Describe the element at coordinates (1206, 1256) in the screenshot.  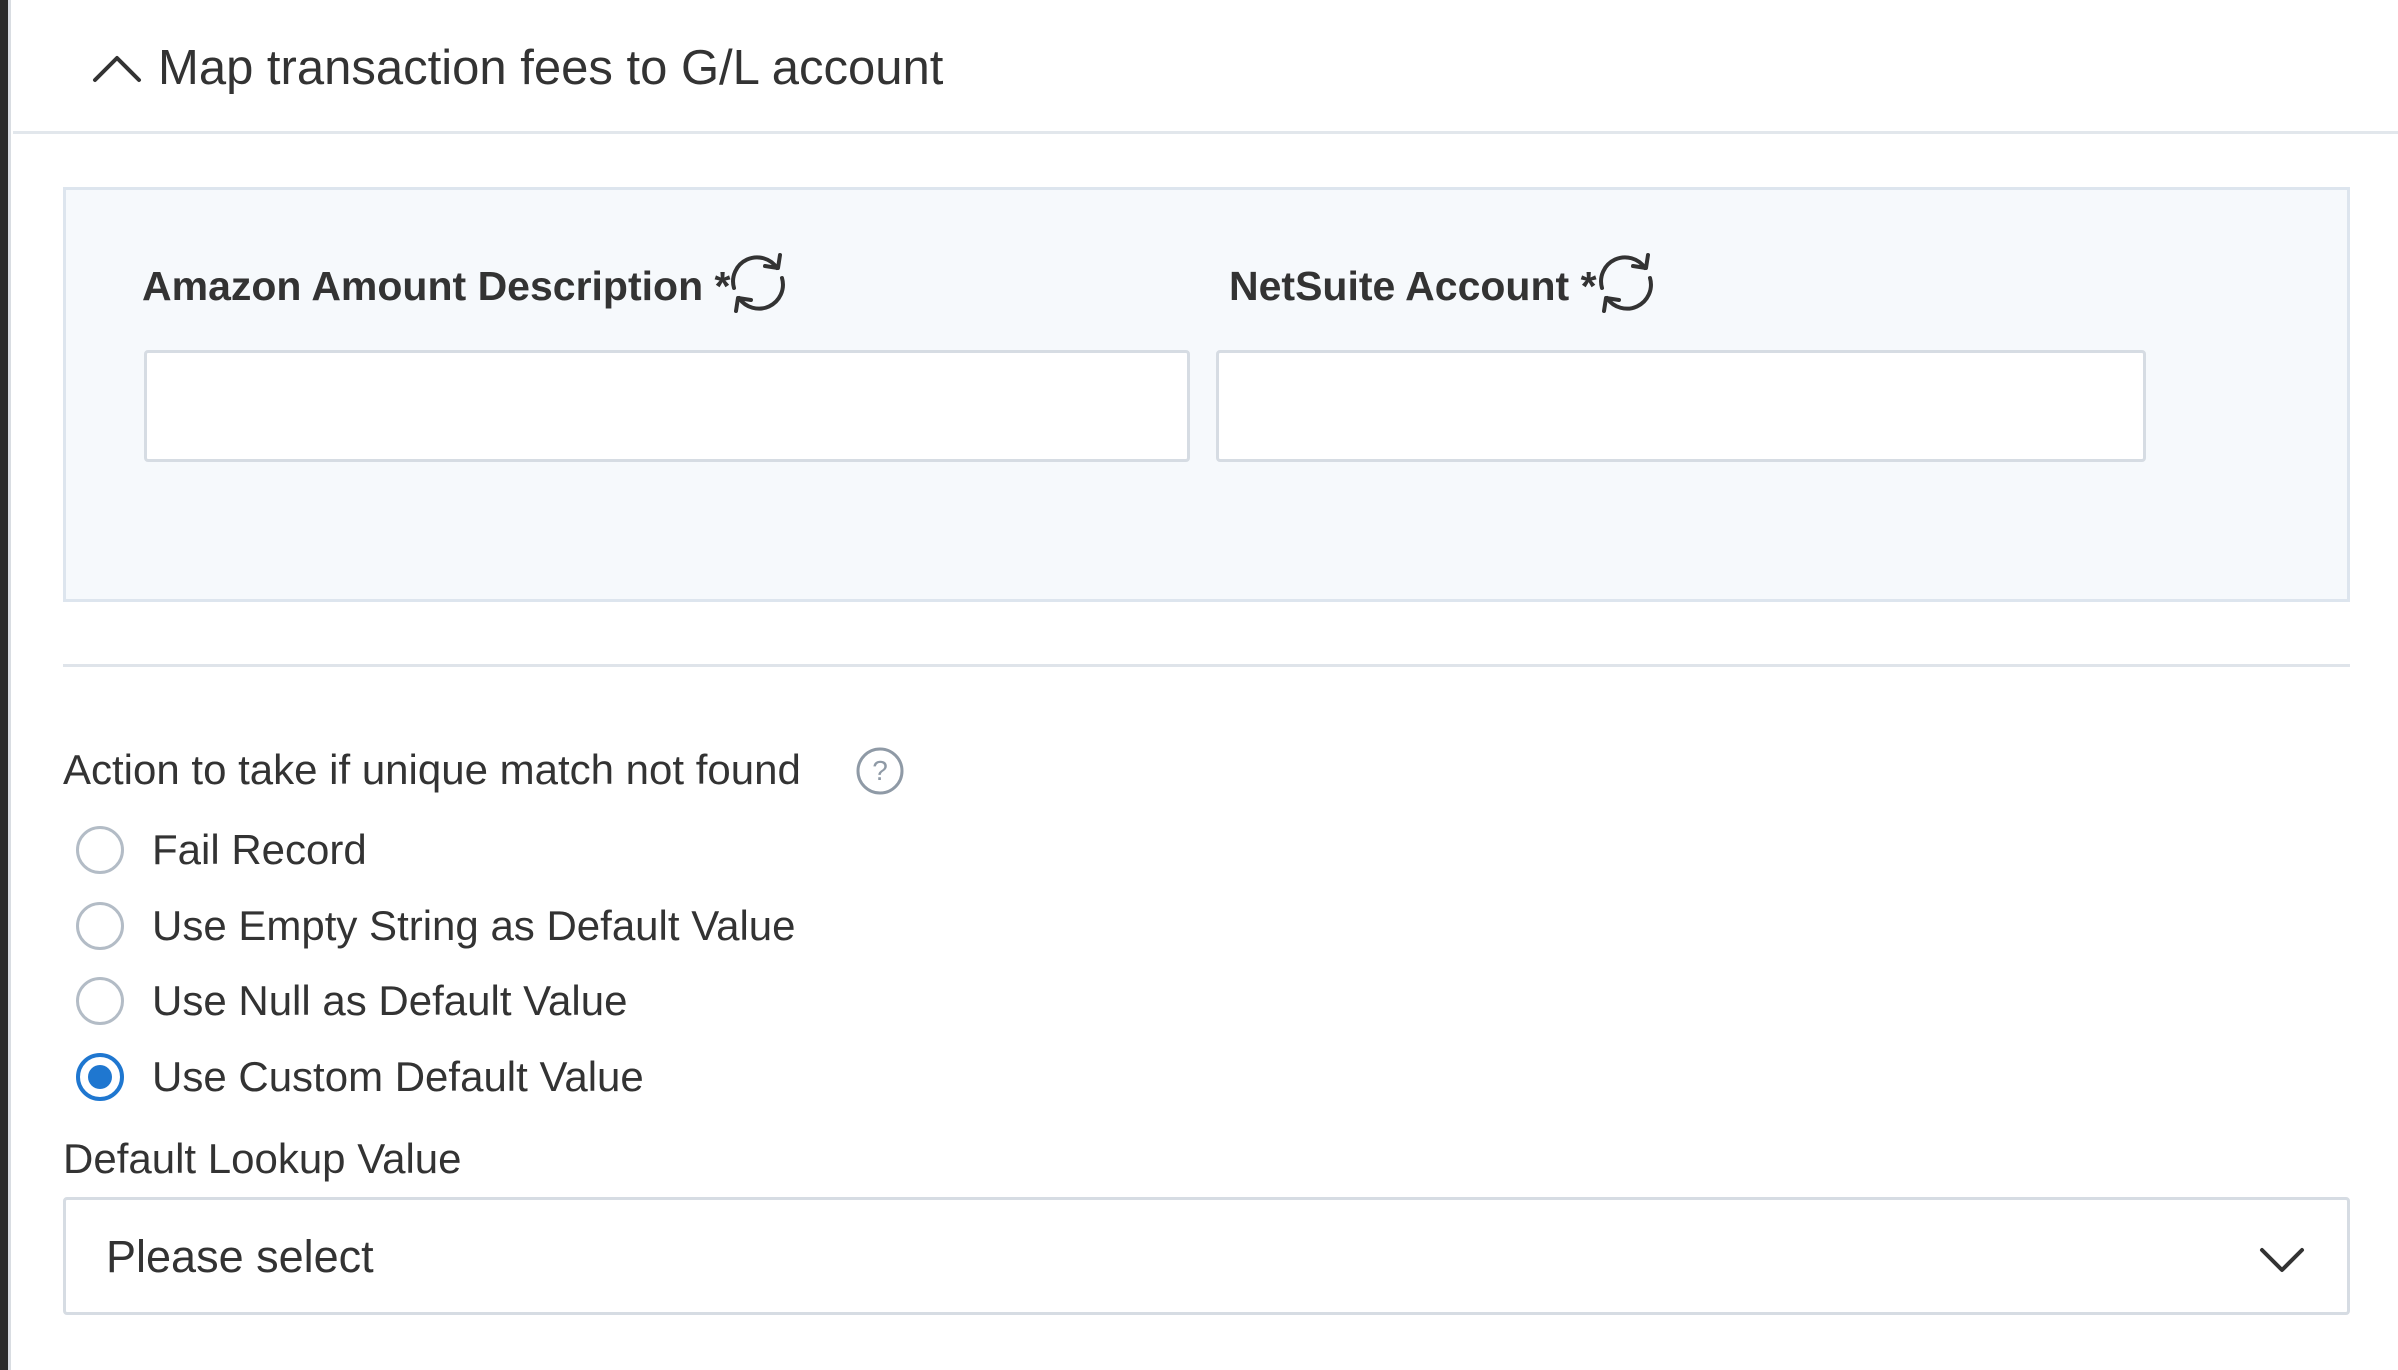
I see `default-lookup-select: Please select` at that location.